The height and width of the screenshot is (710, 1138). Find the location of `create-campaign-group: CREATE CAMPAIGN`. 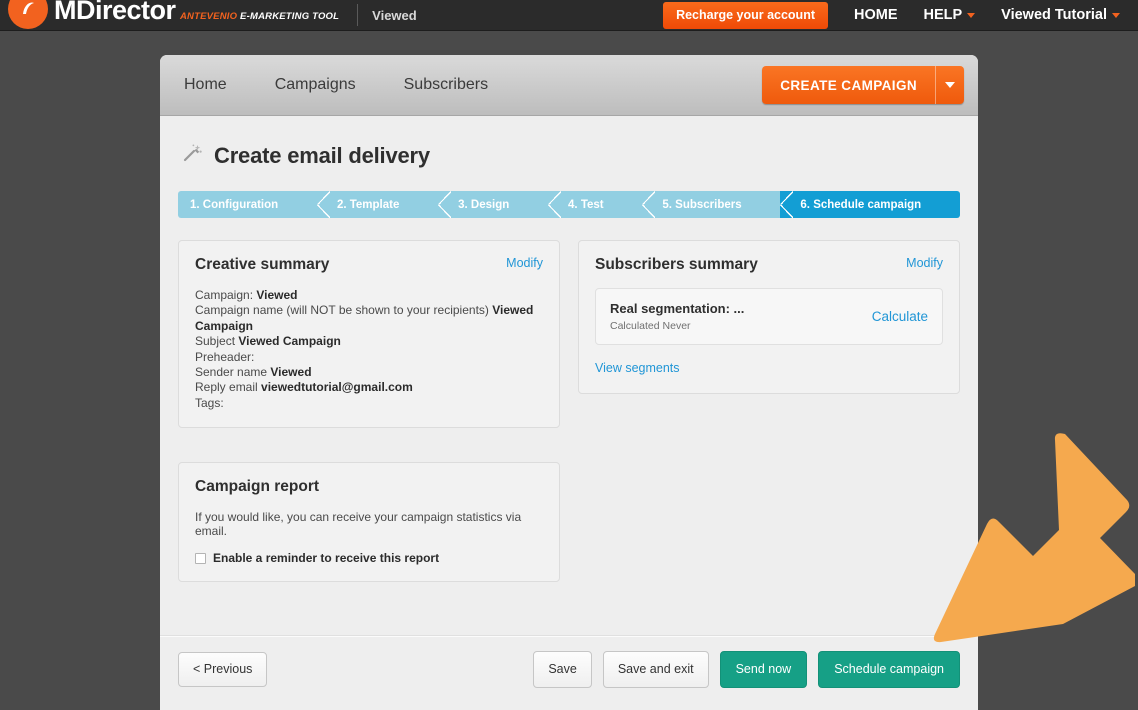

create-campaign-group: CREATE CAMPAIGN is located at coordinates (863, 85).